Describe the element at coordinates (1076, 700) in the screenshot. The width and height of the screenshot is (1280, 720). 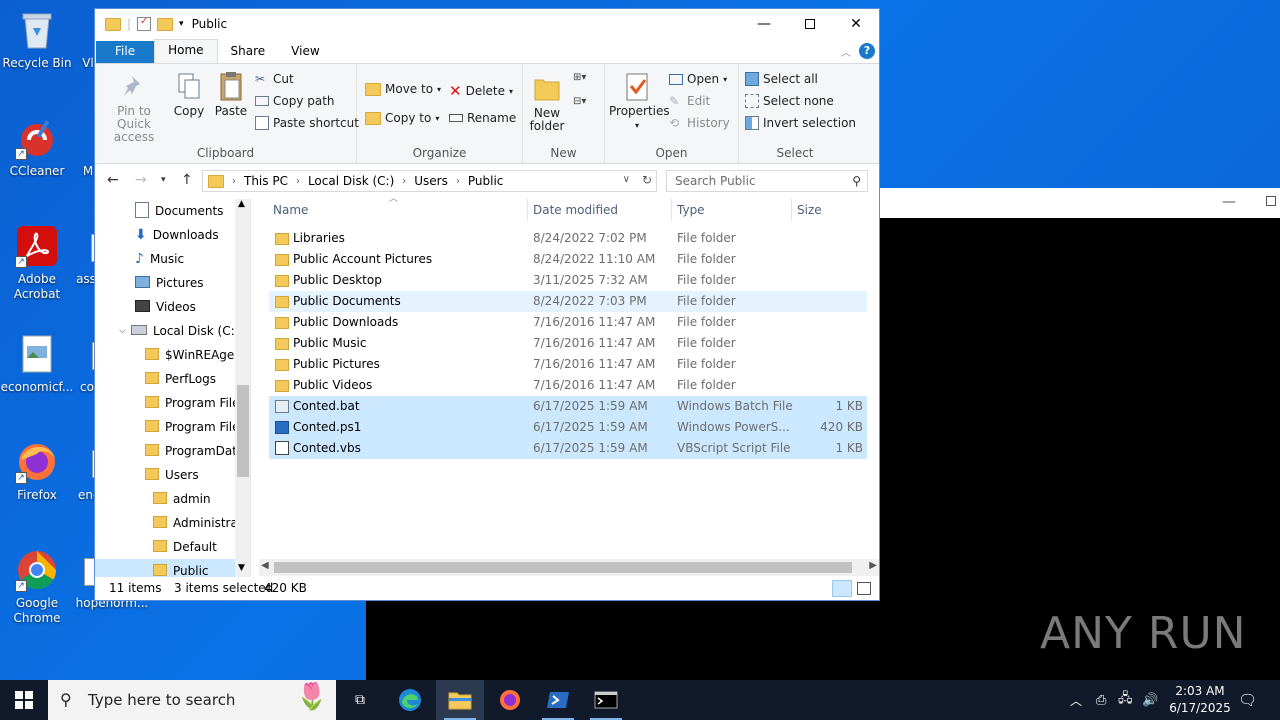
I see `show-hidden-icons: ︿` at that location.